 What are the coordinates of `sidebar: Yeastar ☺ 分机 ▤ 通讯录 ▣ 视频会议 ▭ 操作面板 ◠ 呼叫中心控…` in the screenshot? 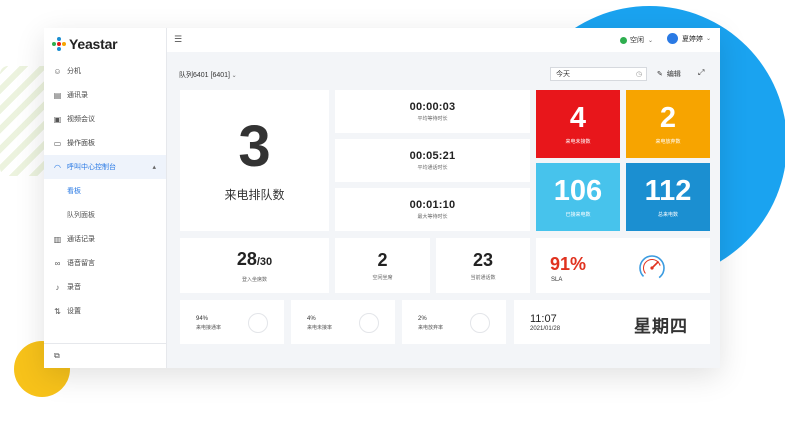 It's located at (105, 198).